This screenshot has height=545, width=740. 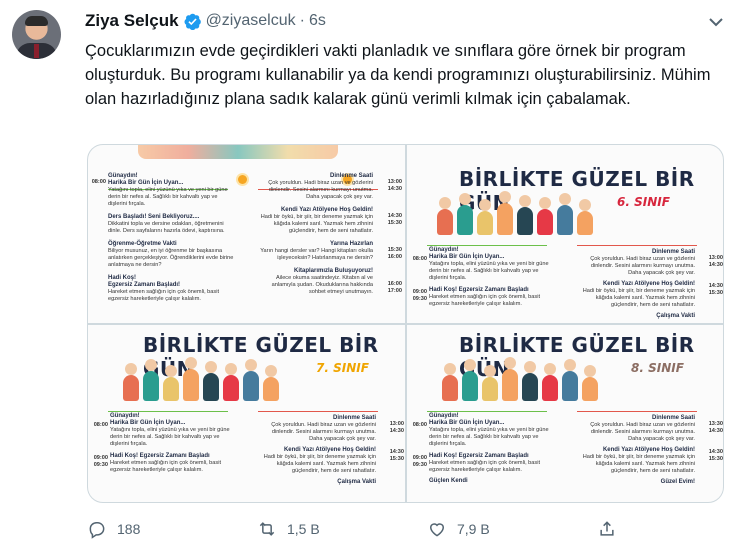 I want to click on schedule-heading: Günaydın!, so click(x=123, y=176).